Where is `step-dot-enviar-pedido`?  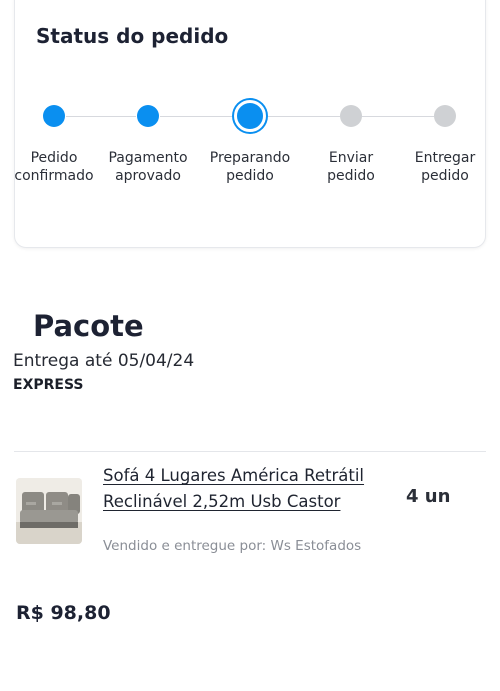 step-dot-enviar-pedido is located at coordinates (351, 116).